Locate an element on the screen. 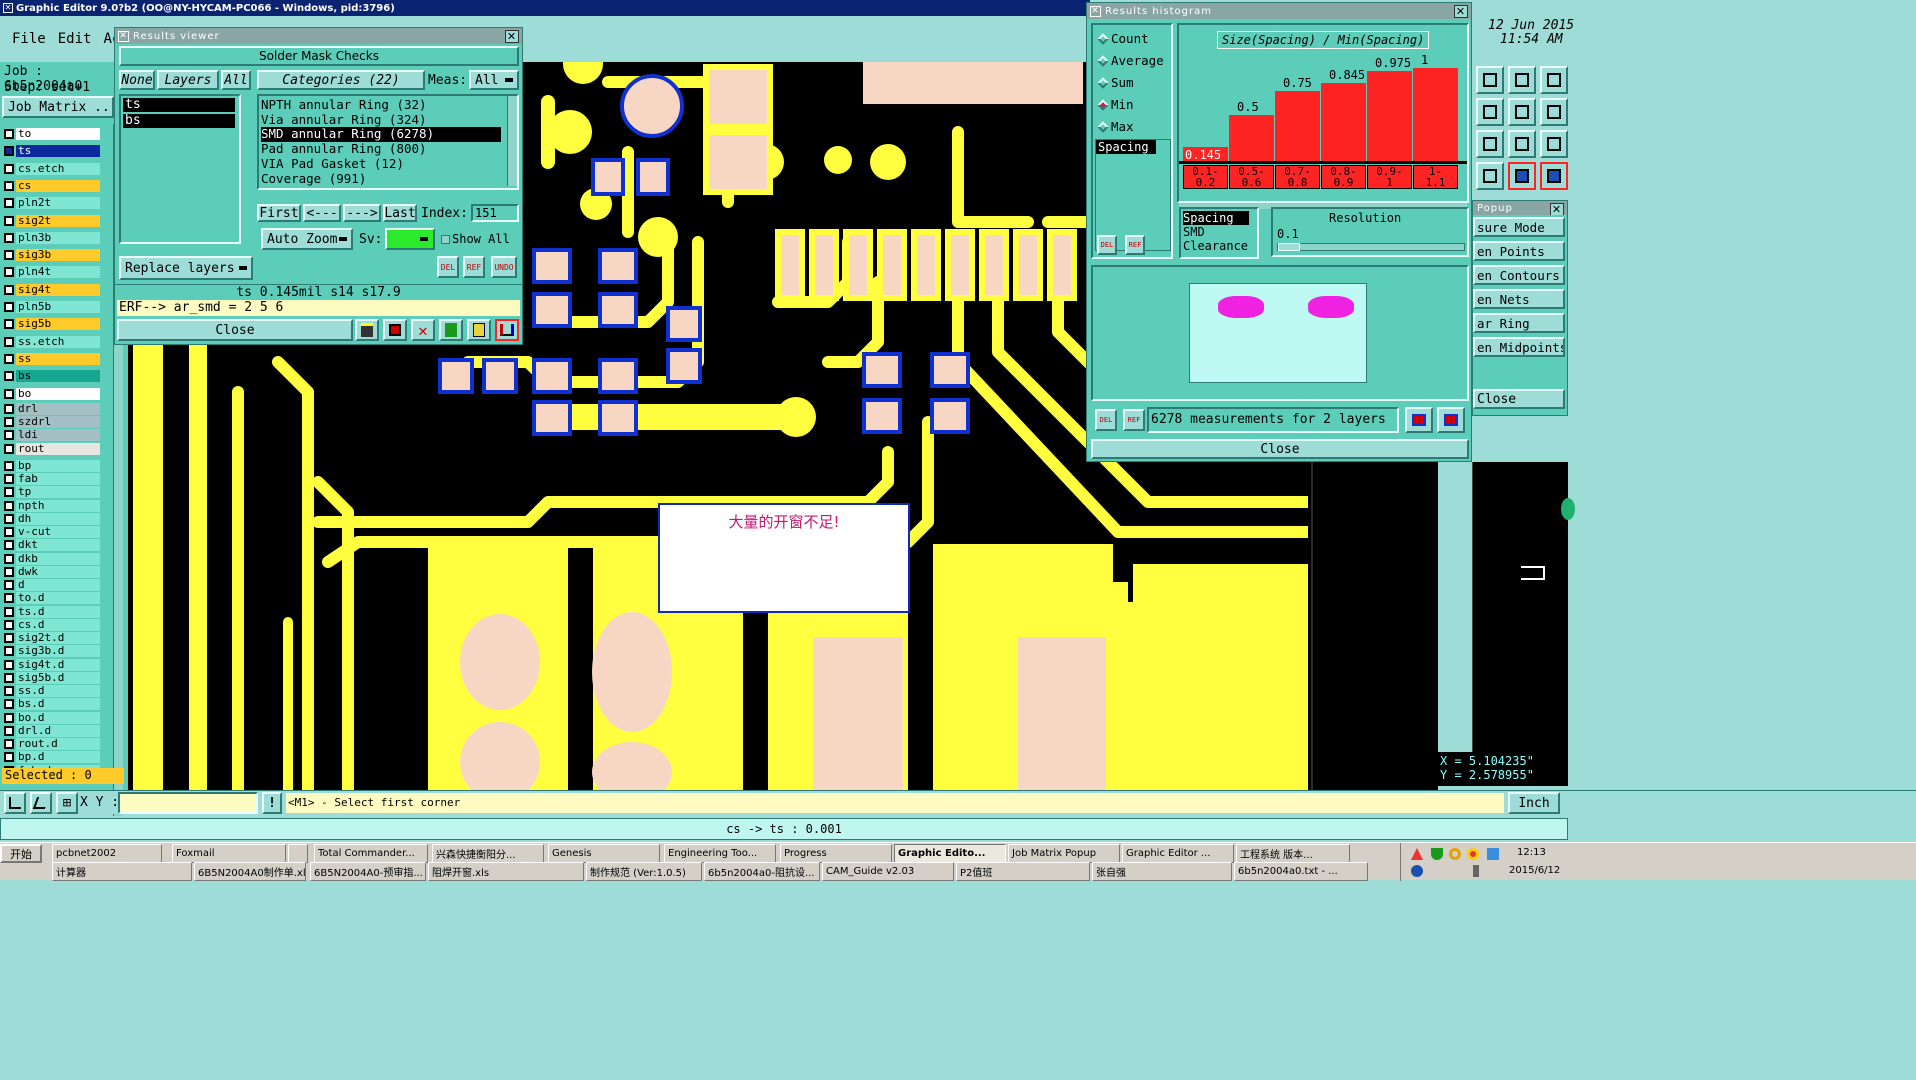  clear-icon: ✕ is located at coordinates (423, 330).